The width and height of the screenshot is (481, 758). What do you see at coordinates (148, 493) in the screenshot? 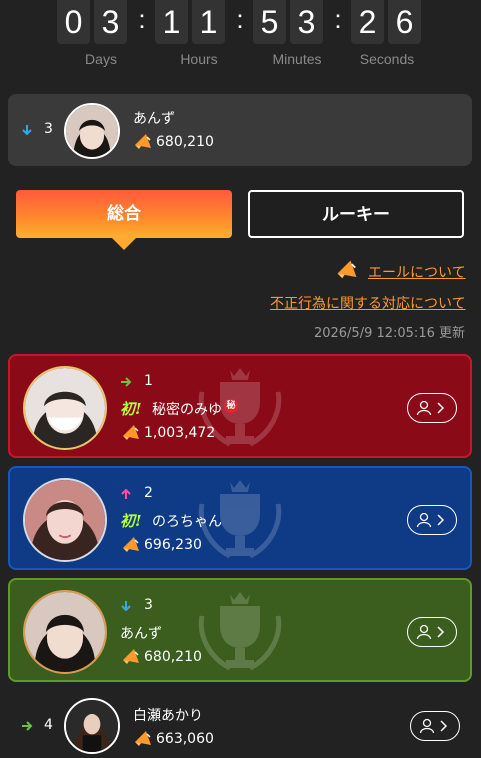
I see `rank-number: 2` at bounding box center [148, 493].